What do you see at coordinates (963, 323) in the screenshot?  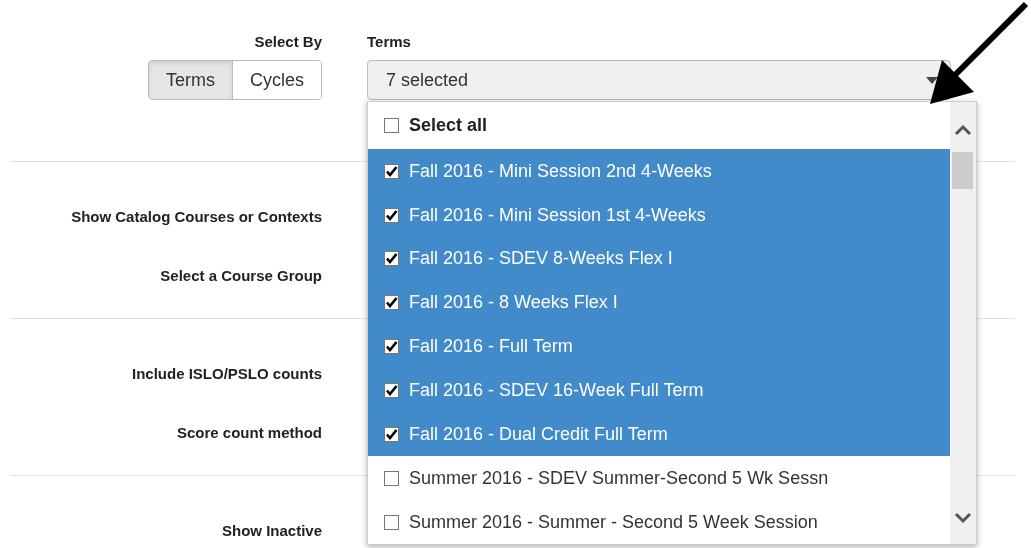 I see `scrollbar` at bounding box center [963, 323].